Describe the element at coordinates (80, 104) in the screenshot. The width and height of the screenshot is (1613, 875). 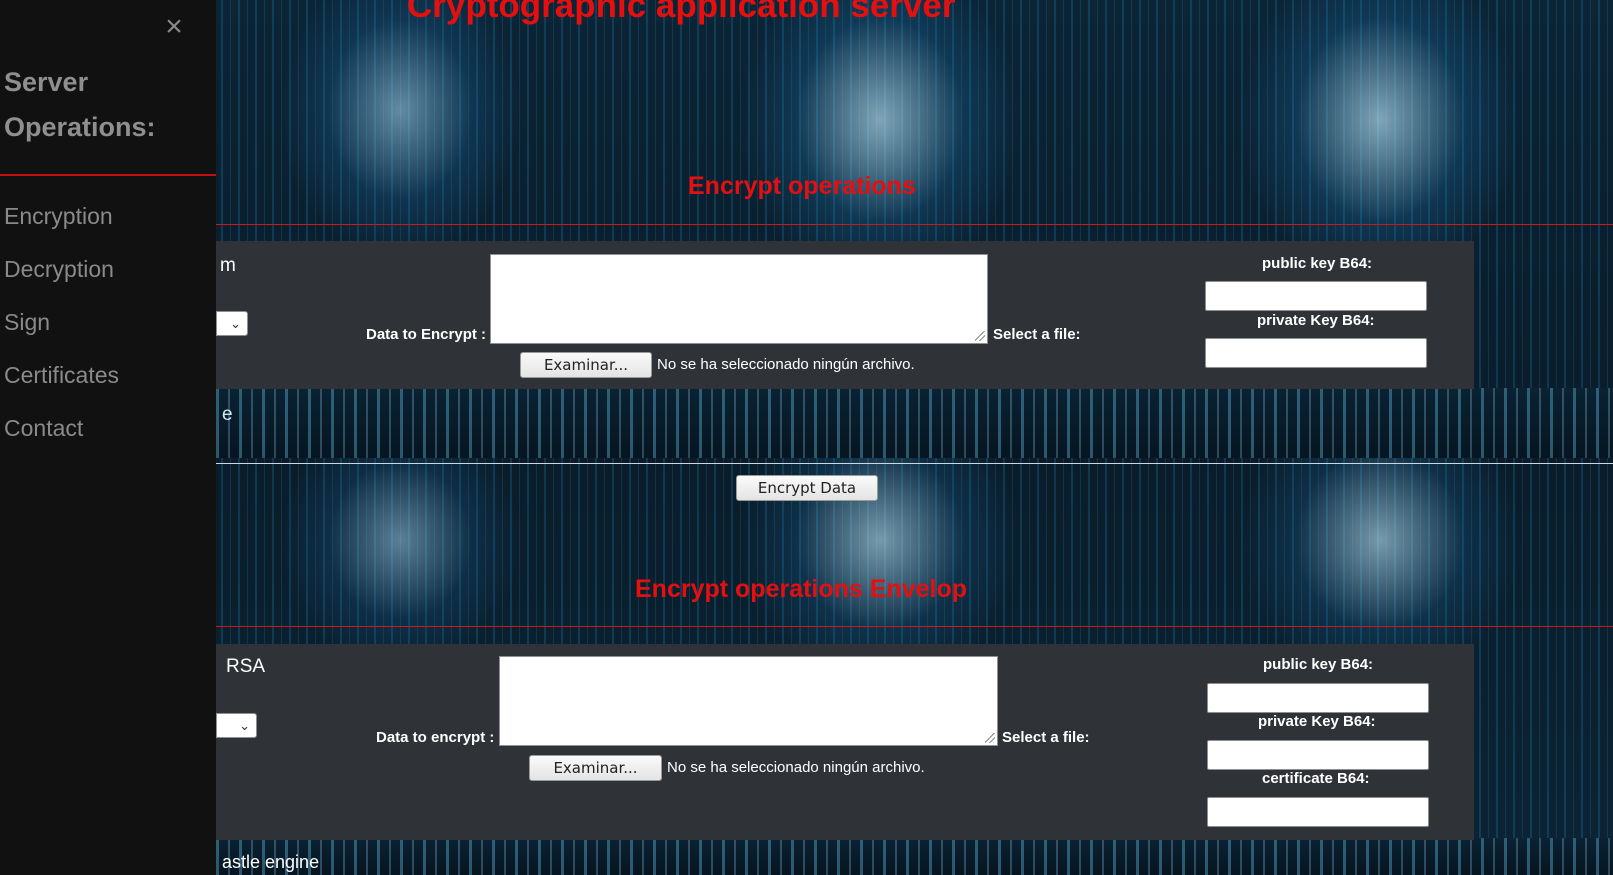
I see `sidebar-title: Server Operations:` at that location.